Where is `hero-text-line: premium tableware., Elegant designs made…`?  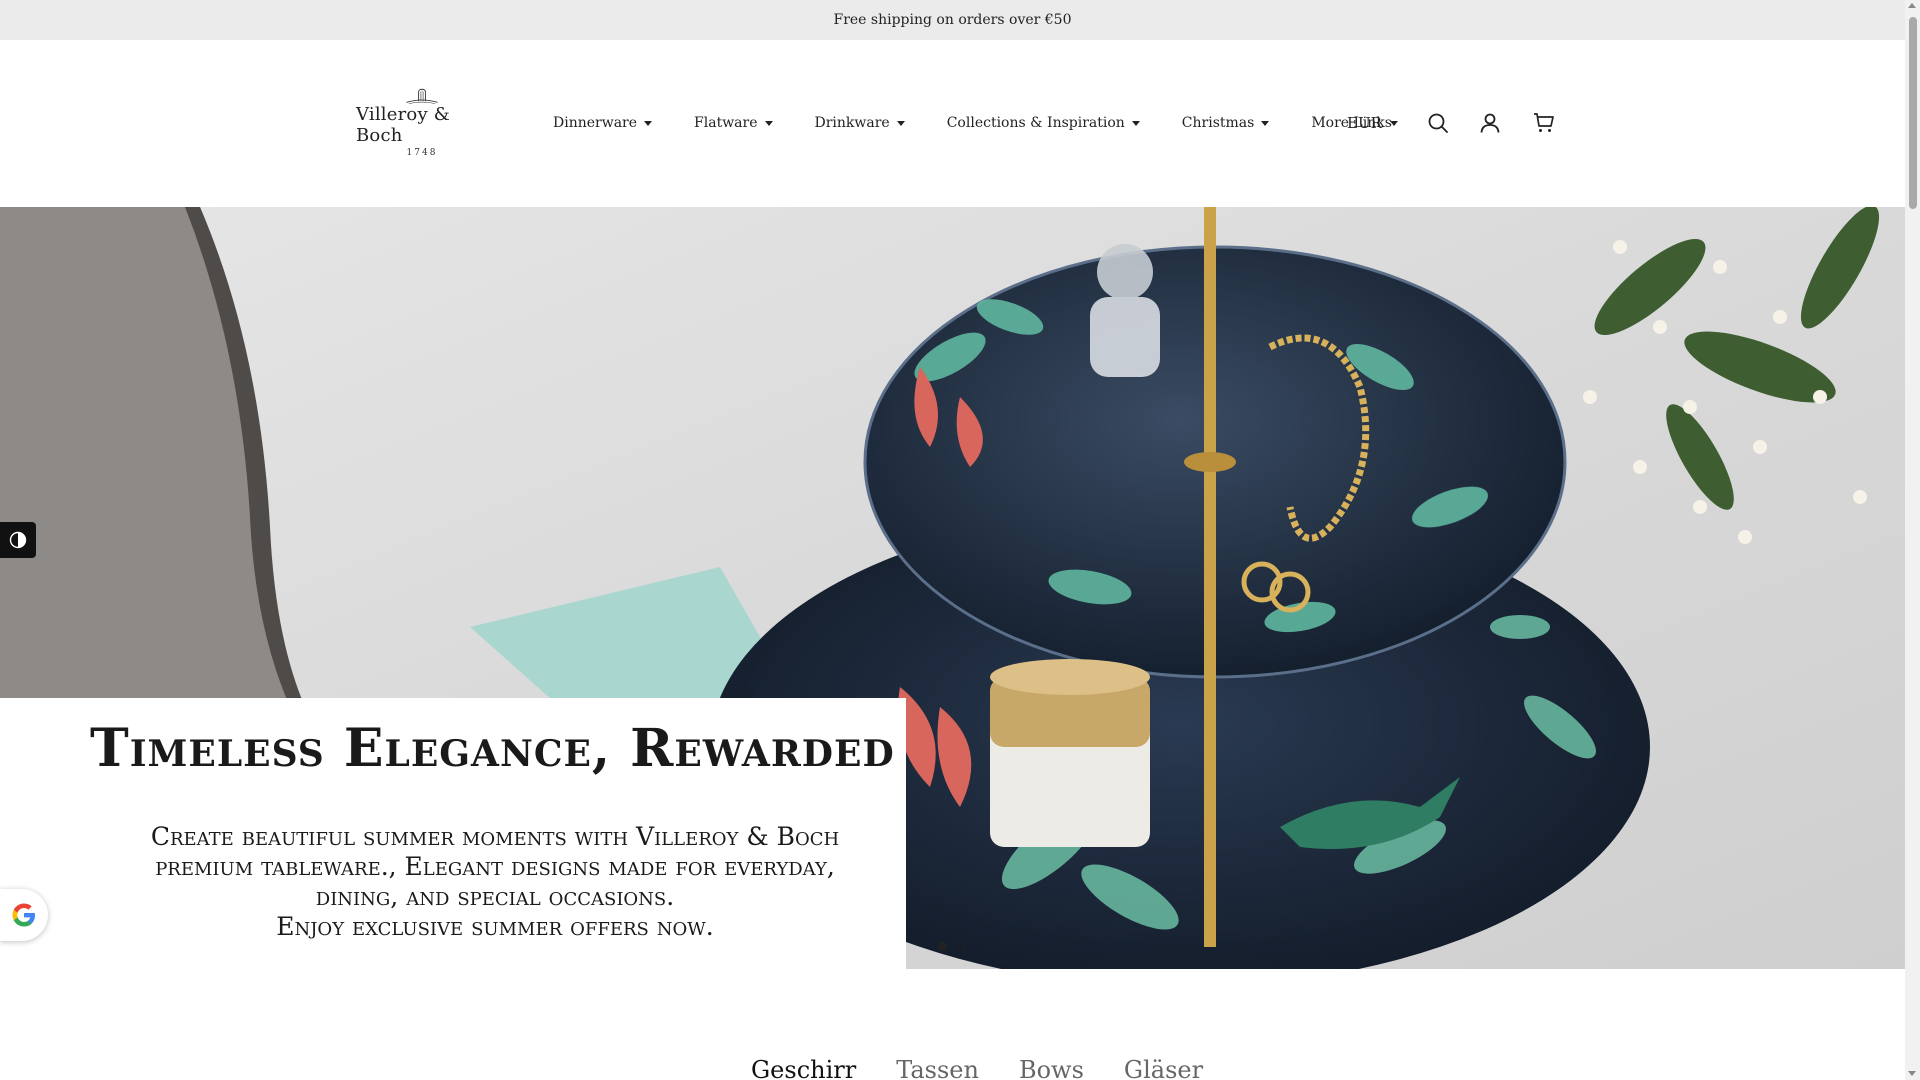 hero-text-line: premium tableware., Elegant designs made… is located at coordinates (495, 866).